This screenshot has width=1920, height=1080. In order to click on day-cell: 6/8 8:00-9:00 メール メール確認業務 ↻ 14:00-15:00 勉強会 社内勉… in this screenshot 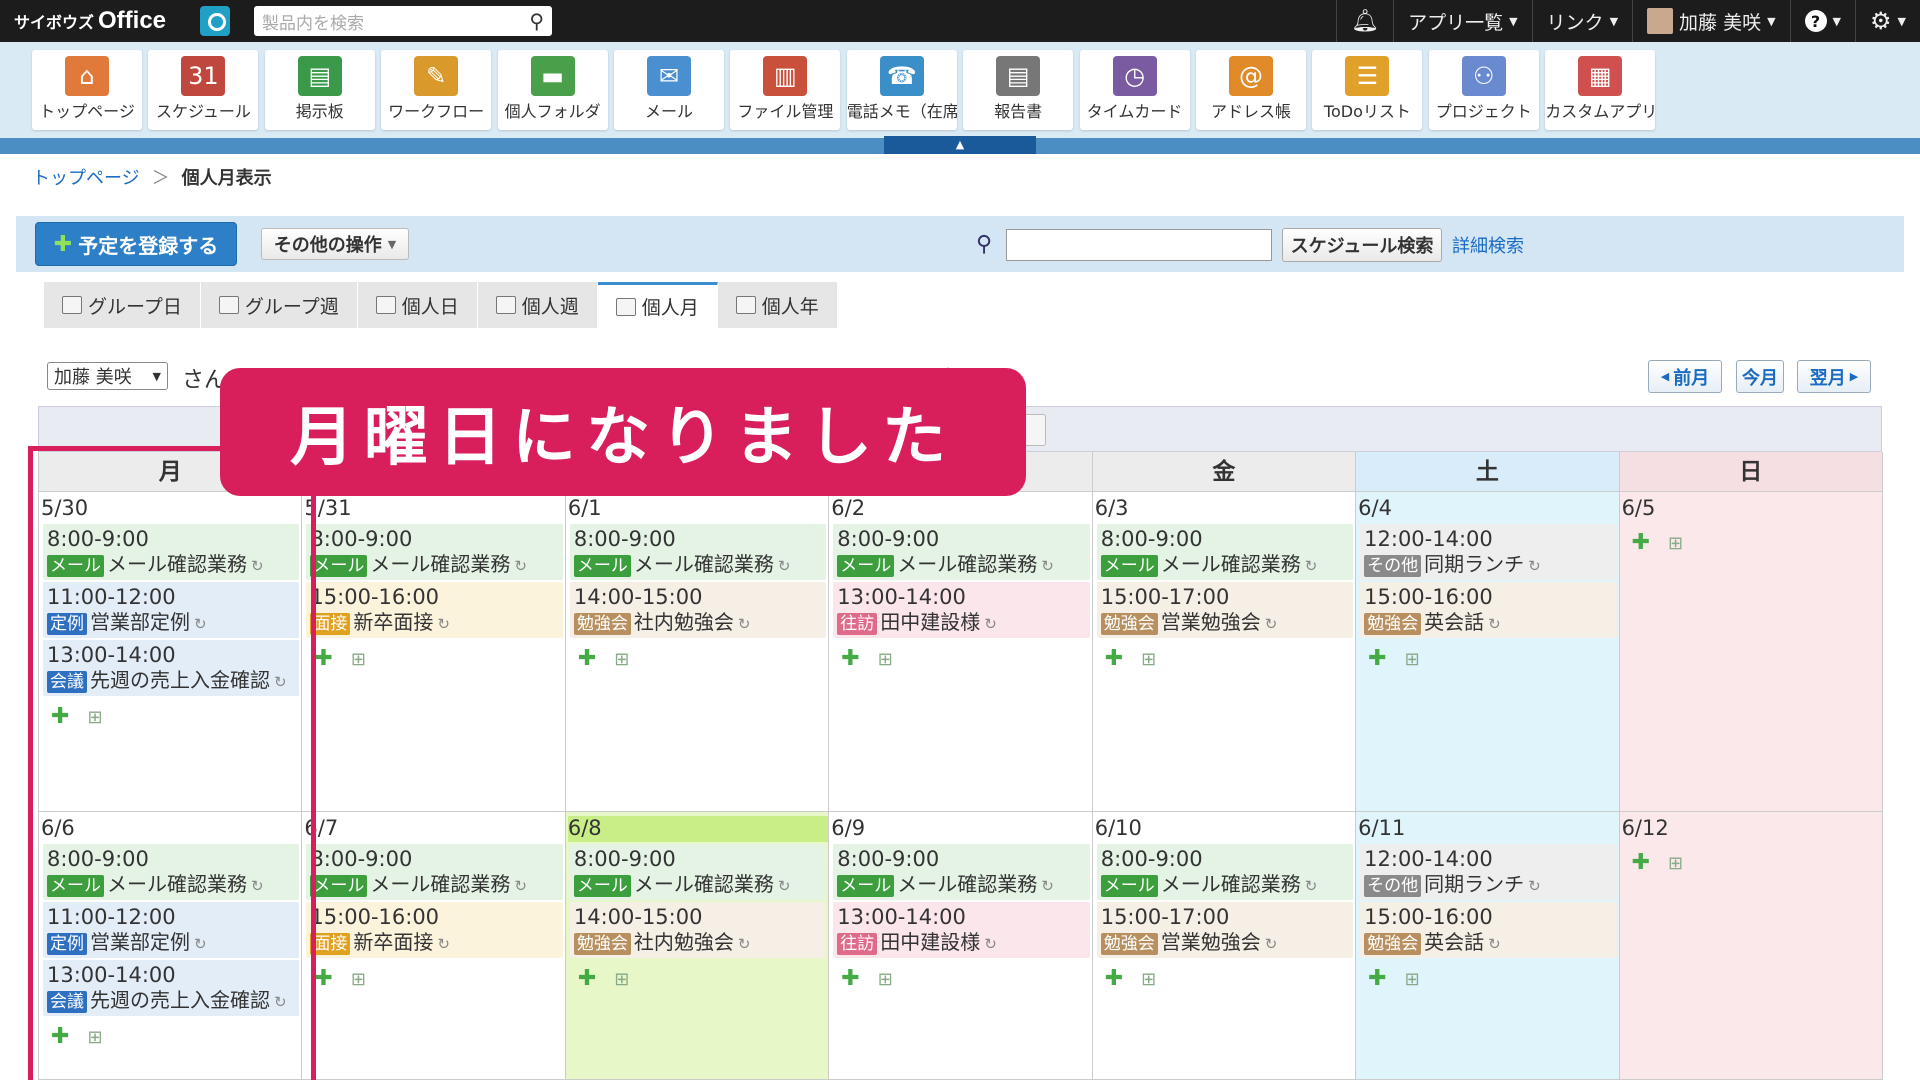, I will do `click(697, 946)`.